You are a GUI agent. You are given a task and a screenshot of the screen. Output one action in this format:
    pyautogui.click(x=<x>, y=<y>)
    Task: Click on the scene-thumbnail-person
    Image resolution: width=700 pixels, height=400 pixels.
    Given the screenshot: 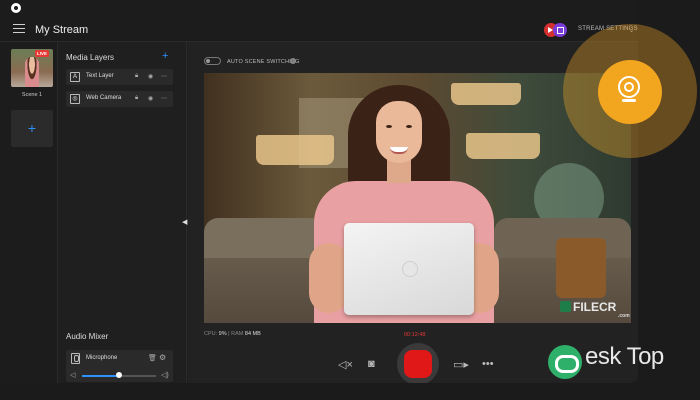 What is the action you would take?
    pyautogui.click(x=32, y=72)
    